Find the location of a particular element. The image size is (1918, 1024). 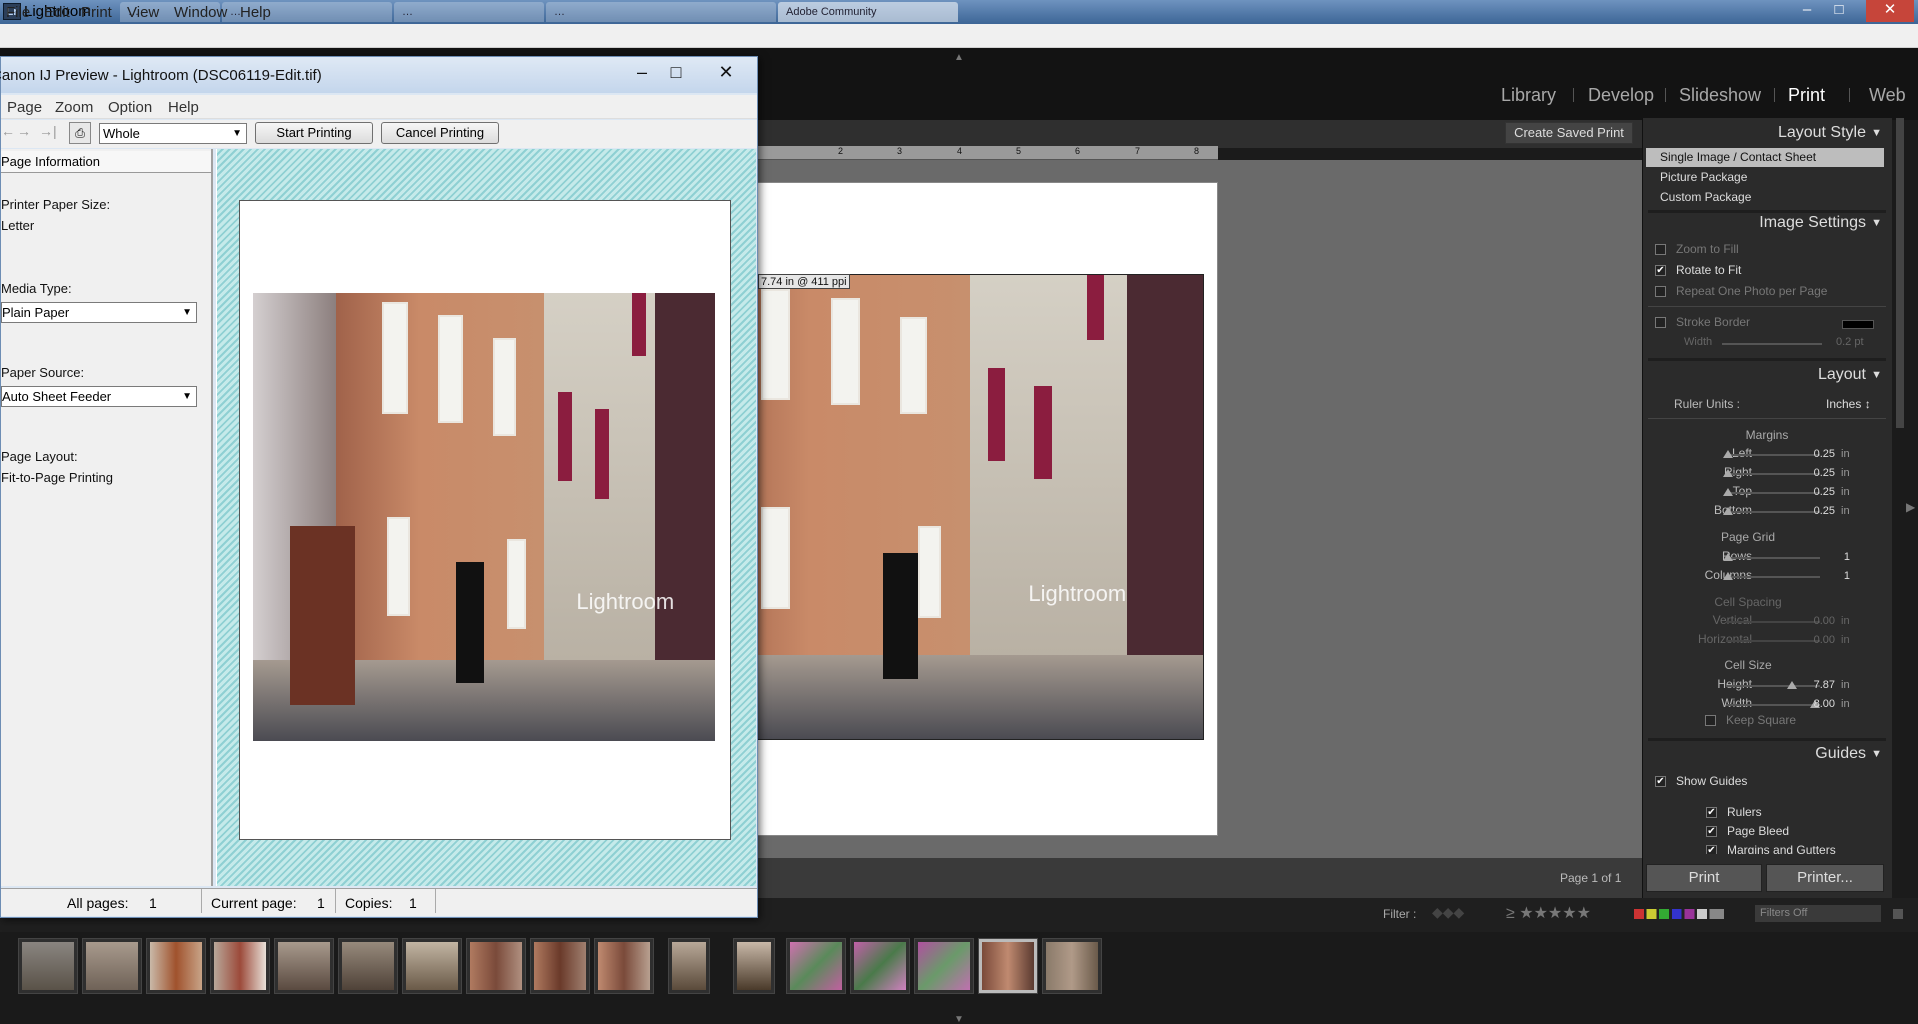

module-library: Library is located at coordinates (1528, 95).